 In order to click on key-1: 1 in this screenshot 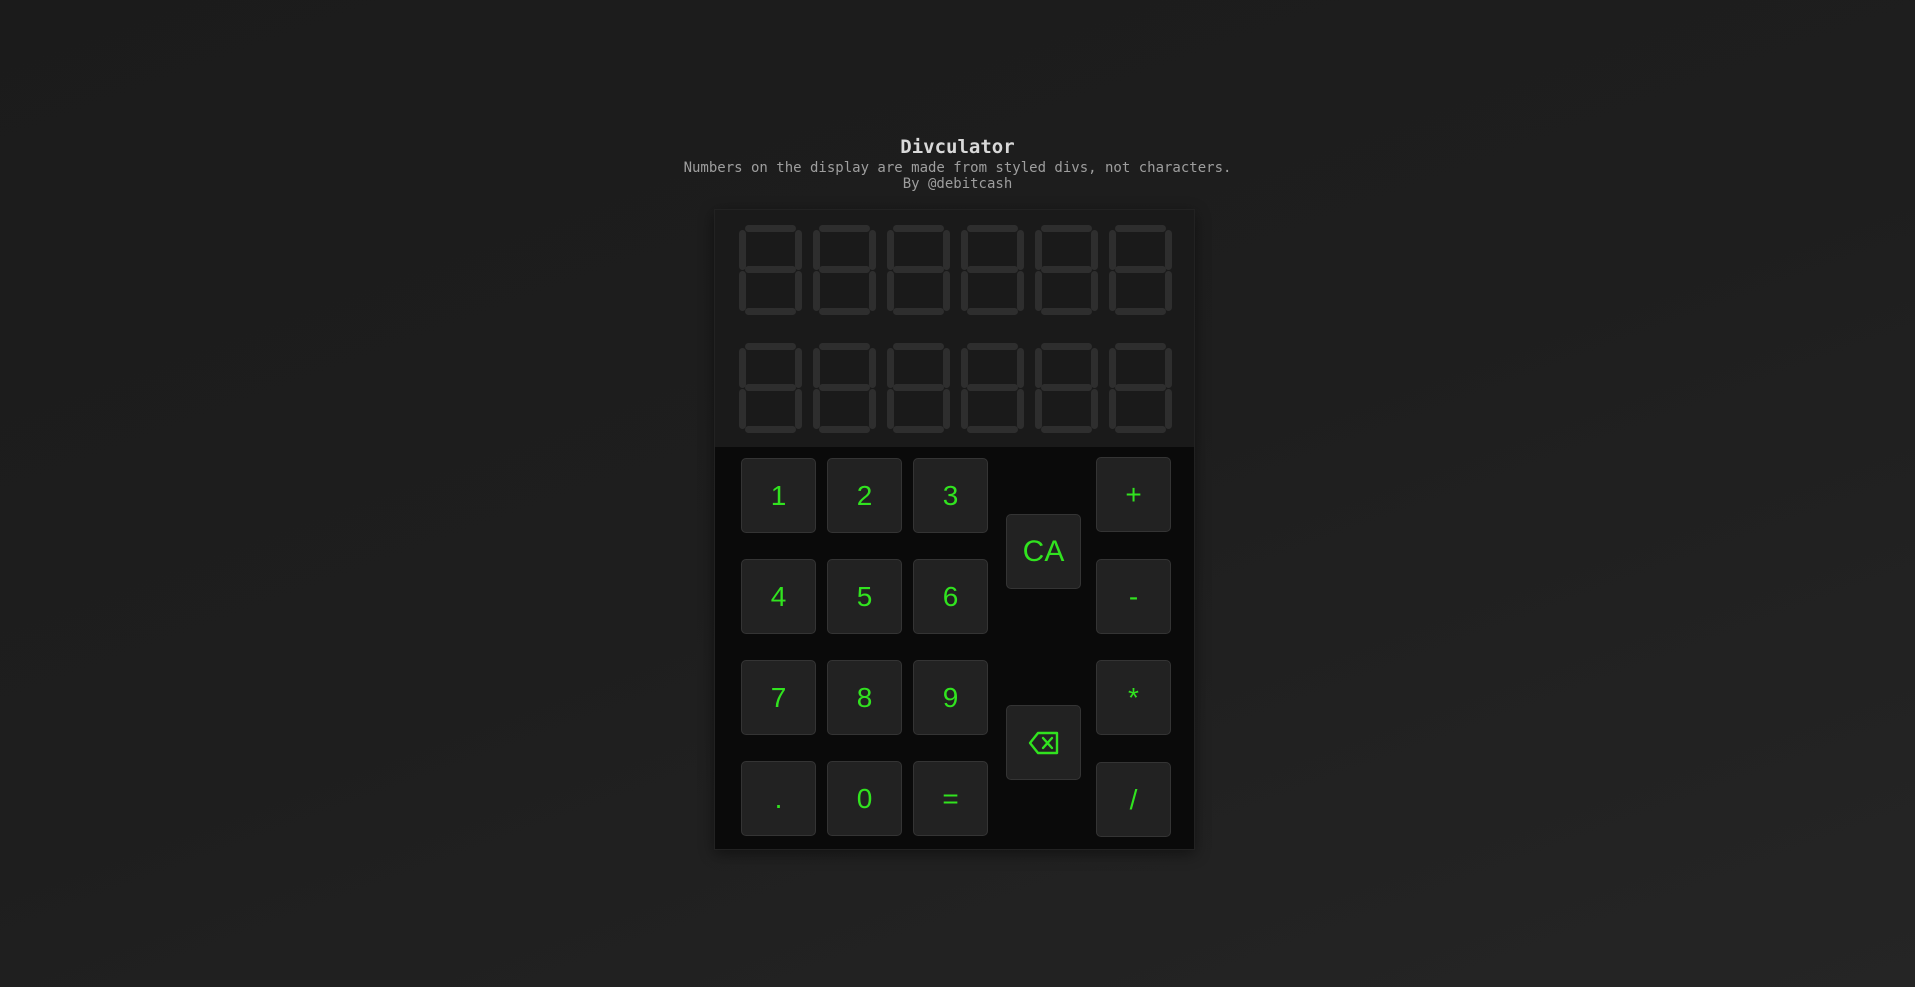, I will do `click(778, 495)`.